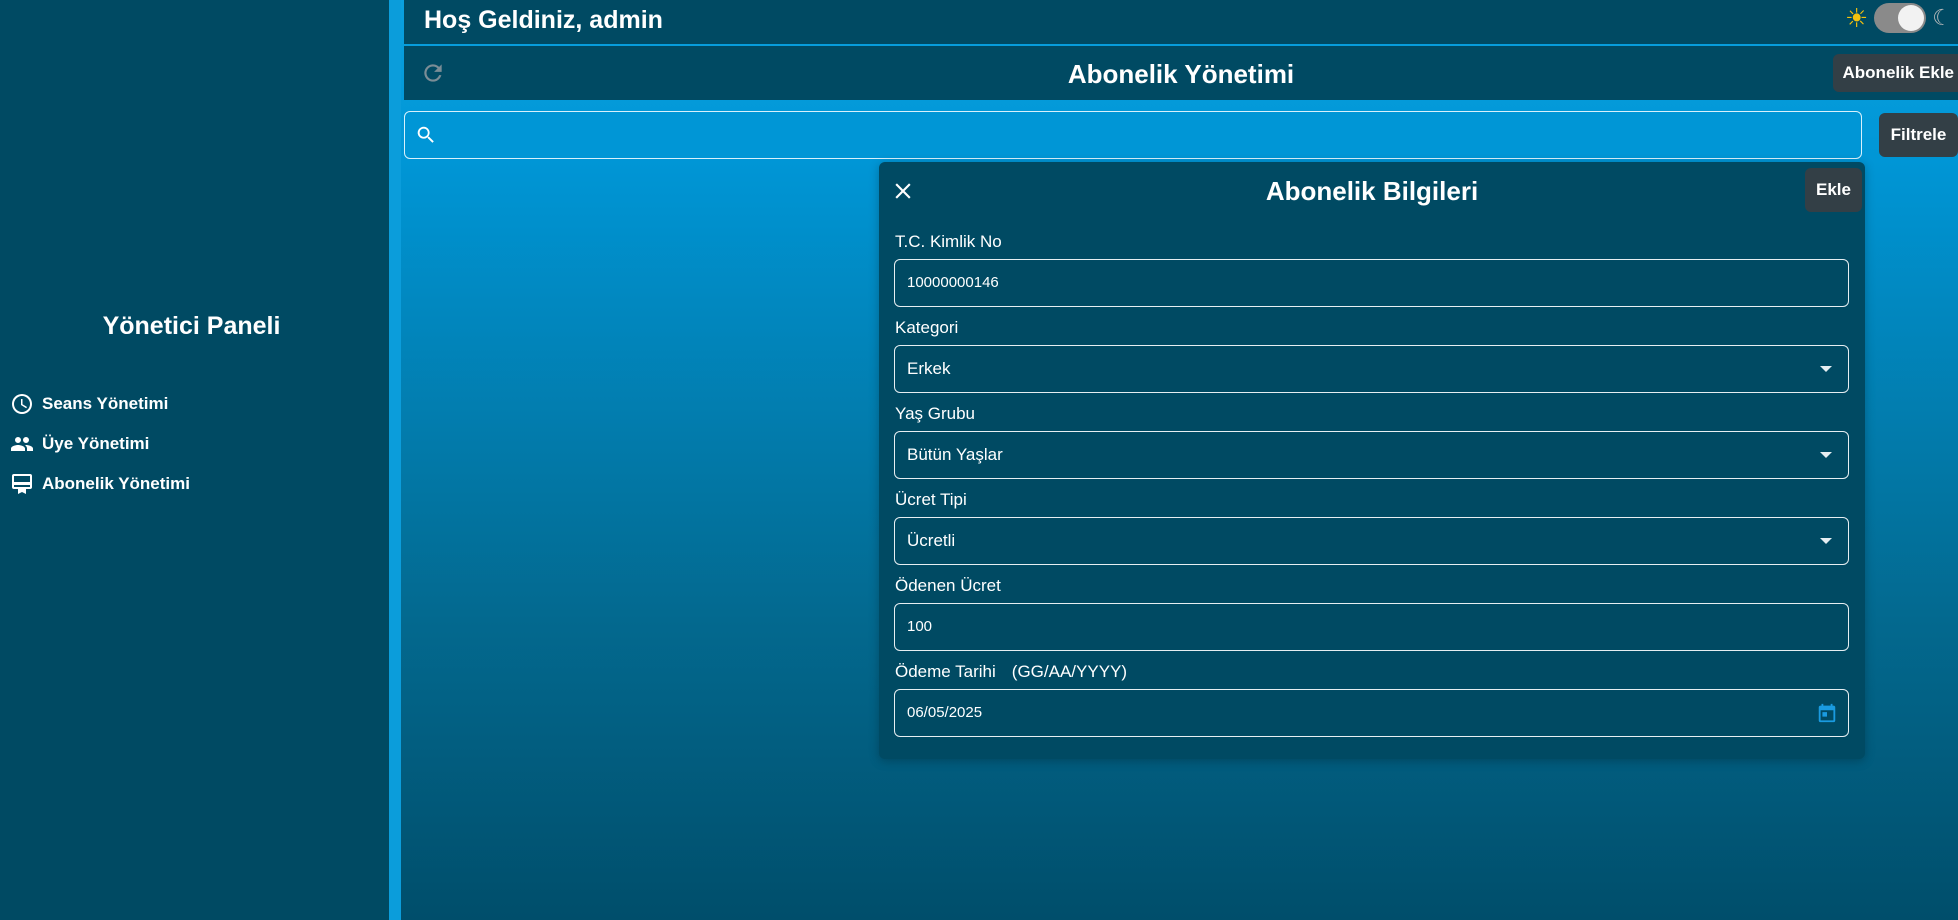 This screenshot has height=920, width=1958. I want to click on theme-switch, so click(1900, 18).